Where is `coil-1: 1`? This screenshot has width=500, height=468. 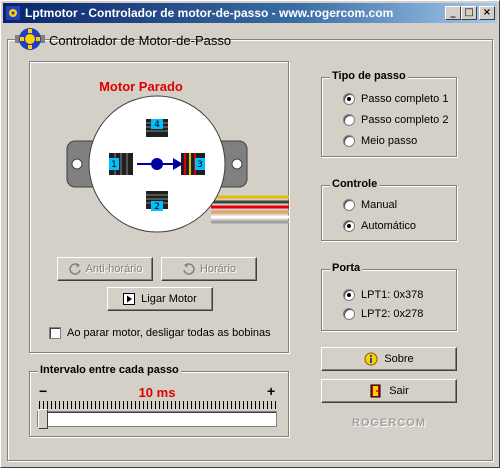
coil-1: 1 is located at coordinates (121, 164).